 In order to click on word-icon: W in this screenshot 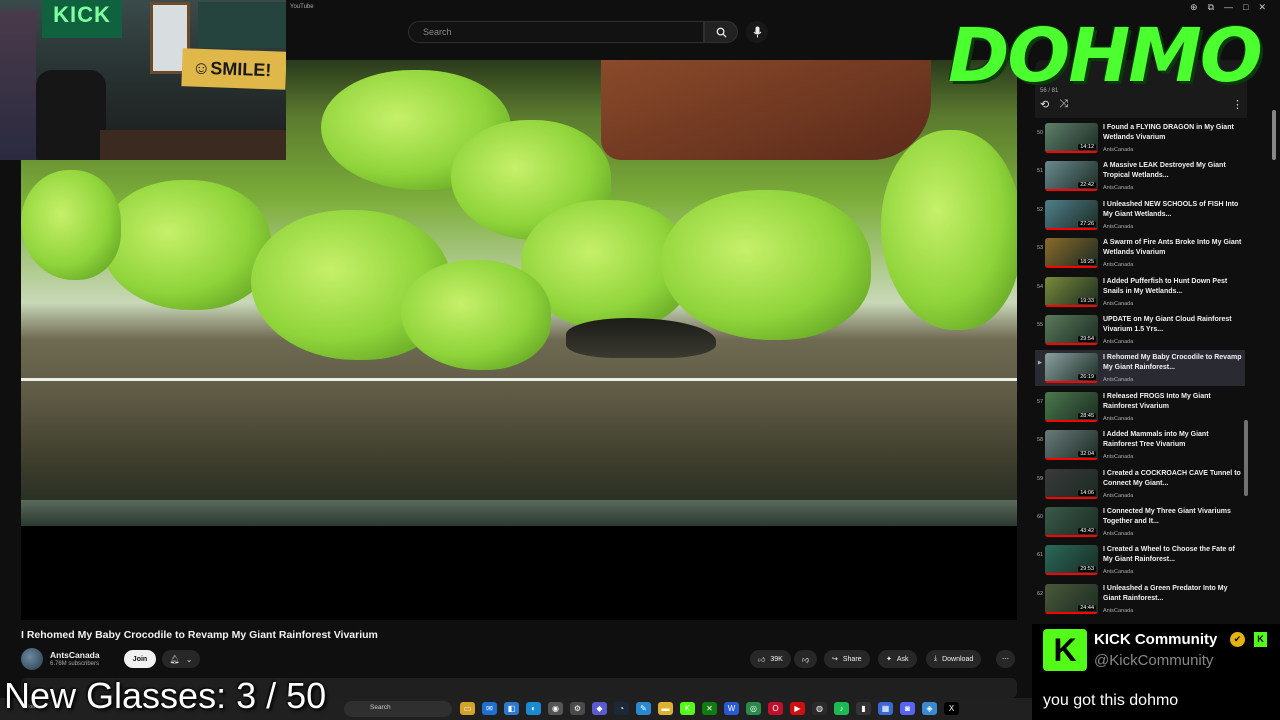, I will do `click(731, 708)`.